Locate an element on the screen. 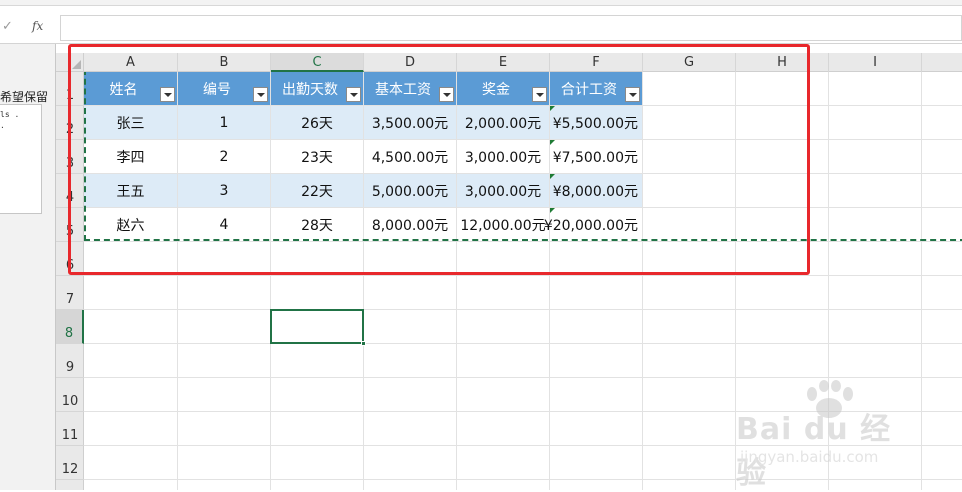 This screenshot has height=492, width=962. formula-input is located at coordinates (511, 28).